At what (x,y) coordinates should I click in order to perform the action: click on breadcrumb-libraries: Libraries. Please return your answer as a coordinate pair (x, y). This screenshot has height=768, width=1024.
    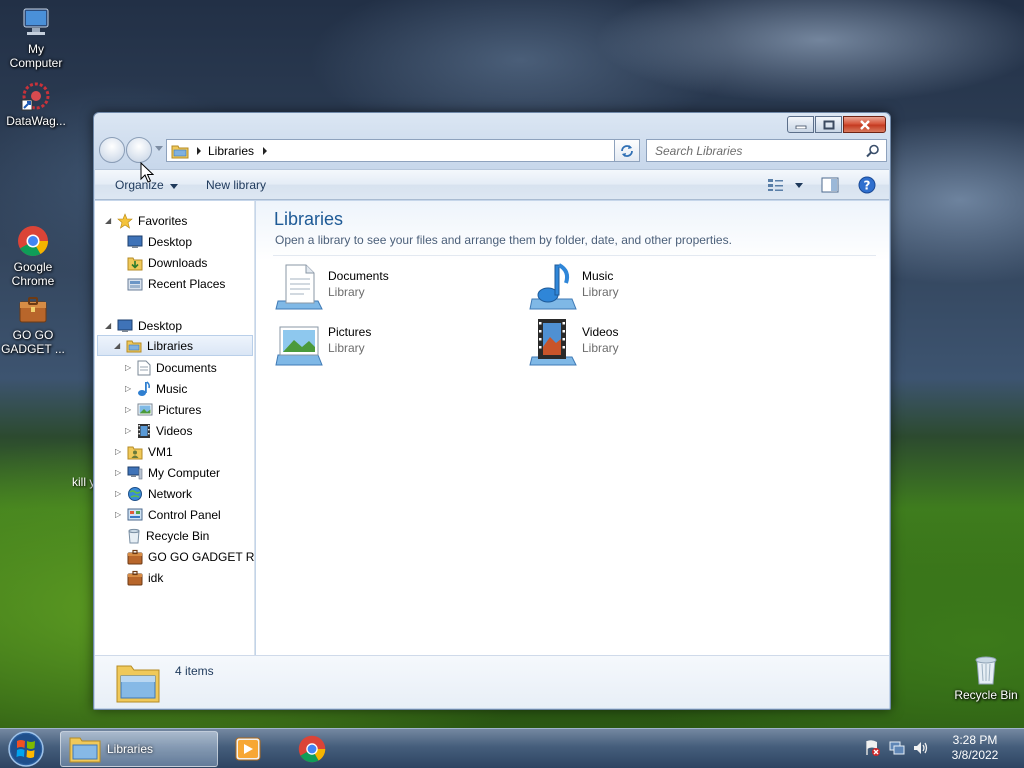
    Looking at the image, I should click on (231, 151).